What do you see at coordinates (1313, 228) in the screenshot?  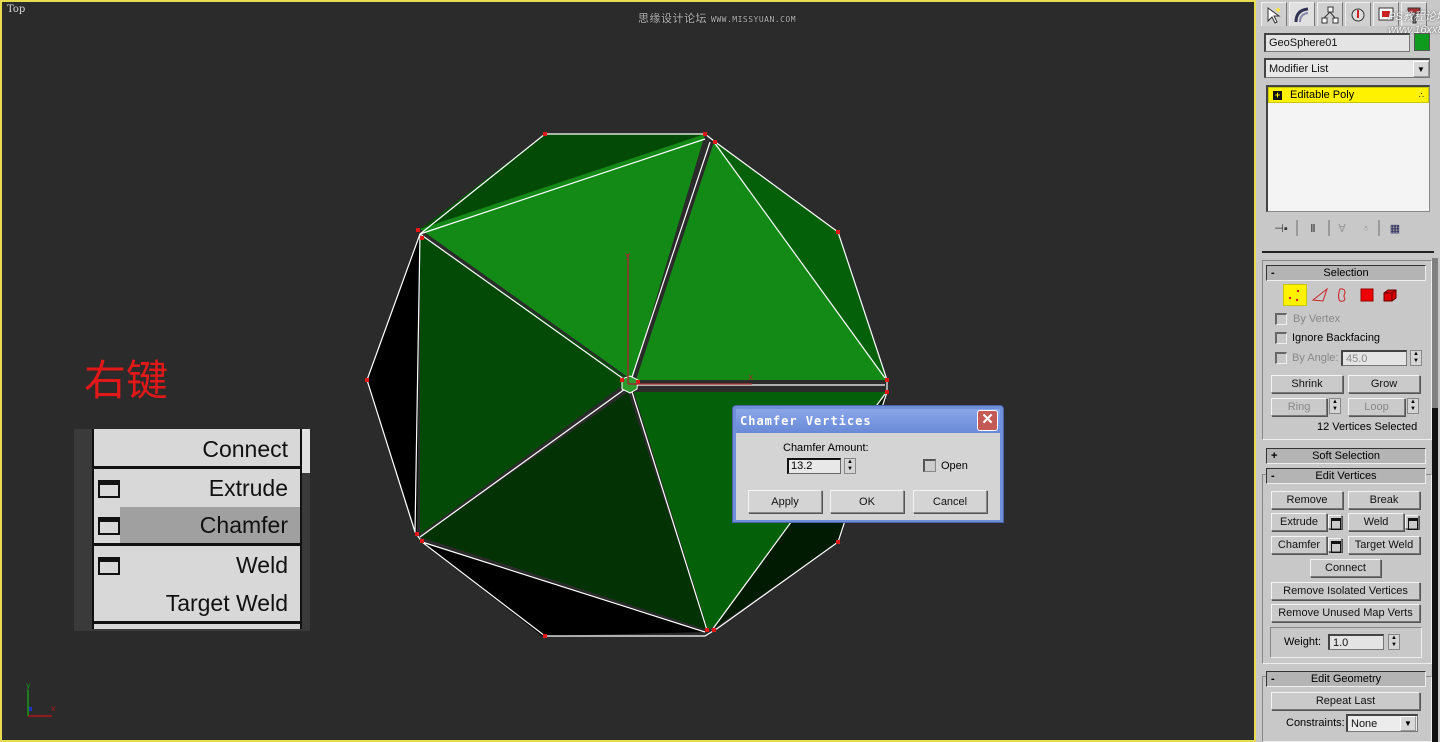 I see `show-end-result-icon: Ⅱ` at bounding box center [1313, 228].